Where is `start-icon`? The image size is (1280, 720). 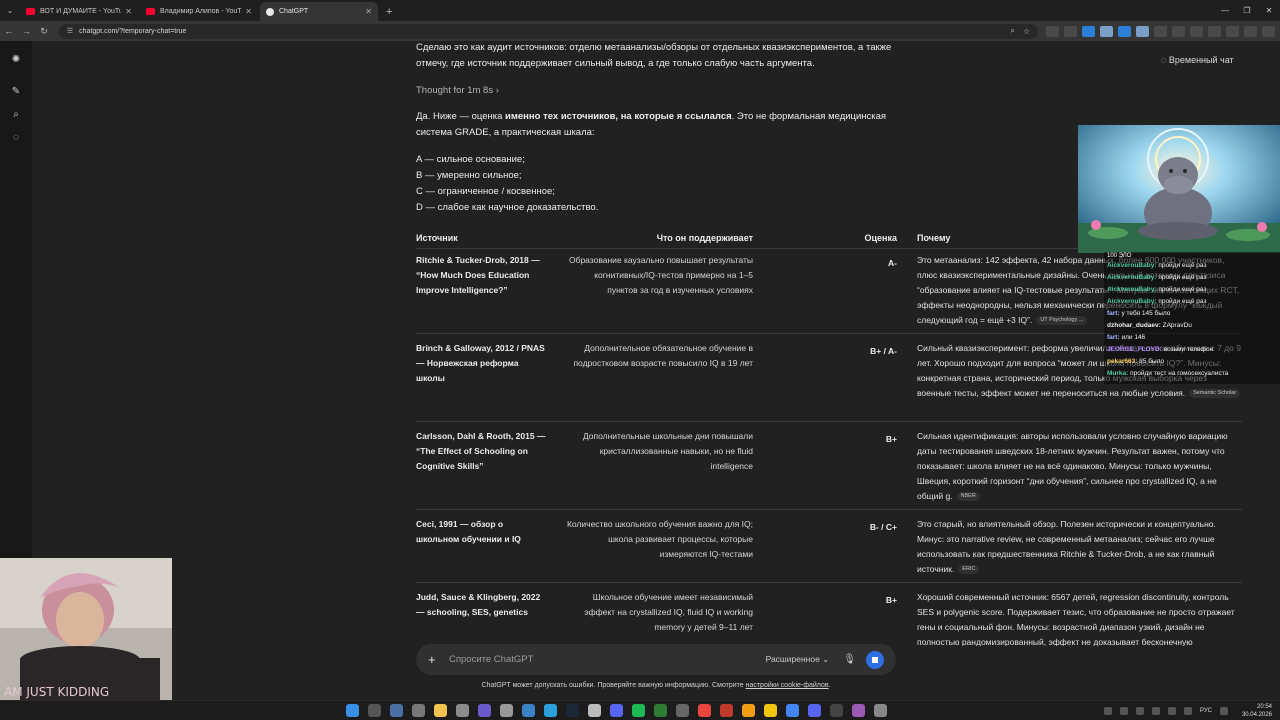
start-icon is located at coordinates (352, 710).